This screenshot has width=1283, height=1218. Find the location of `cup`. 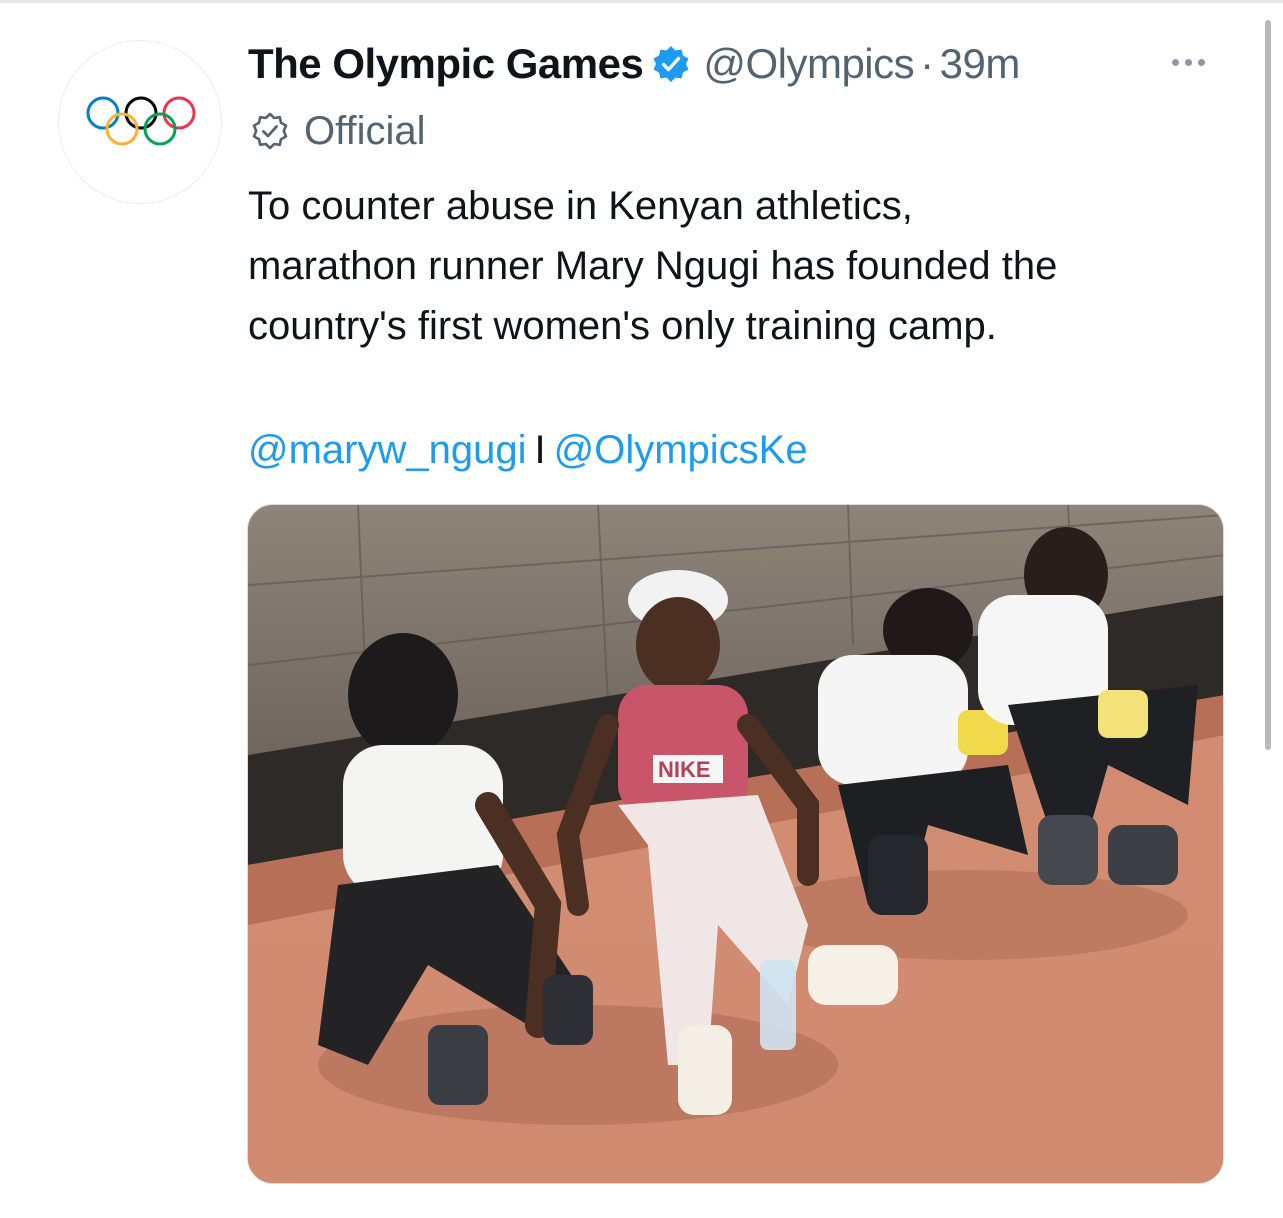

cup is located at coordinates (1123, 714).